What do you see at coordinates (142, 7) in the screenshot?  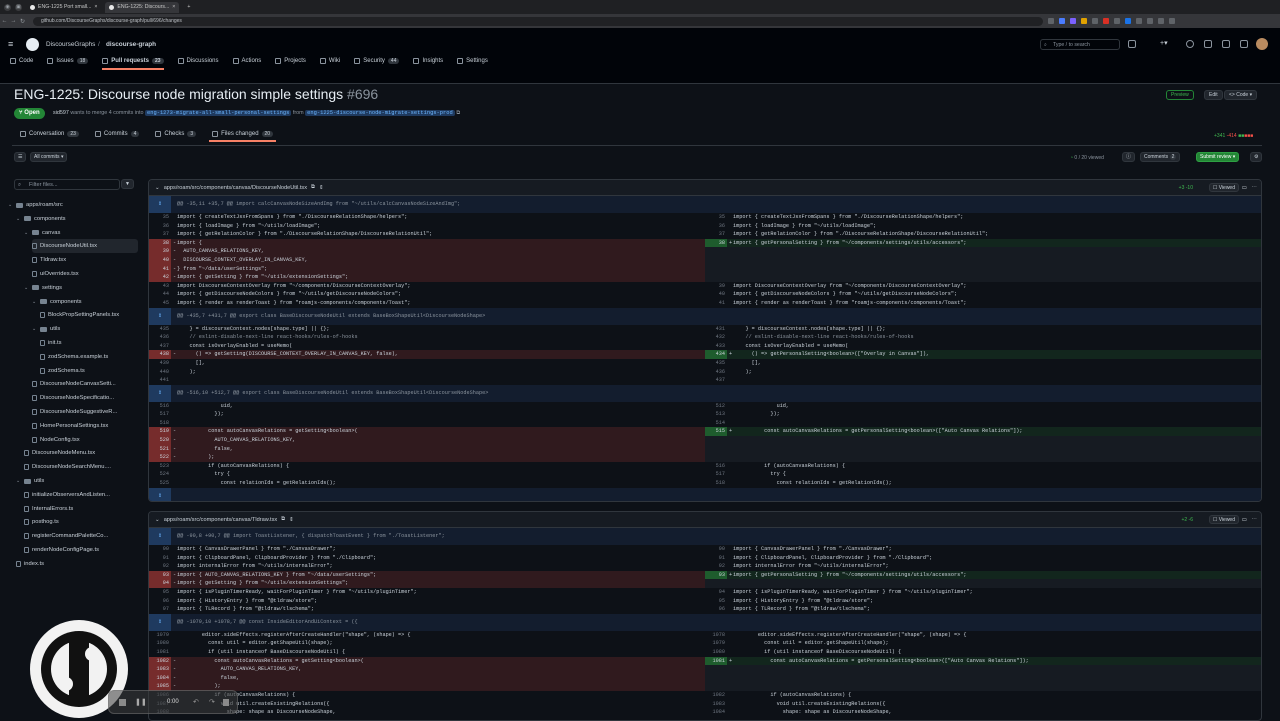 I see `browser-tab-2: ENG-1225: Discours... ×` at bounding box center [142, 7].